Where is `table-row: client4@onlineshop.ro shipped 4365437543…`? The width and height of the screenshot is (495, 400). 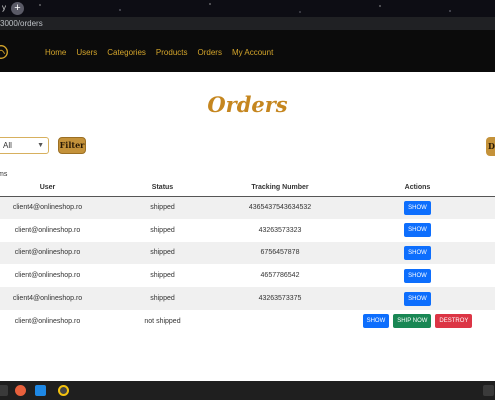
table-row: client4@onlineshop.ro shipped 4365437543… is located at coordinates (247, 207).